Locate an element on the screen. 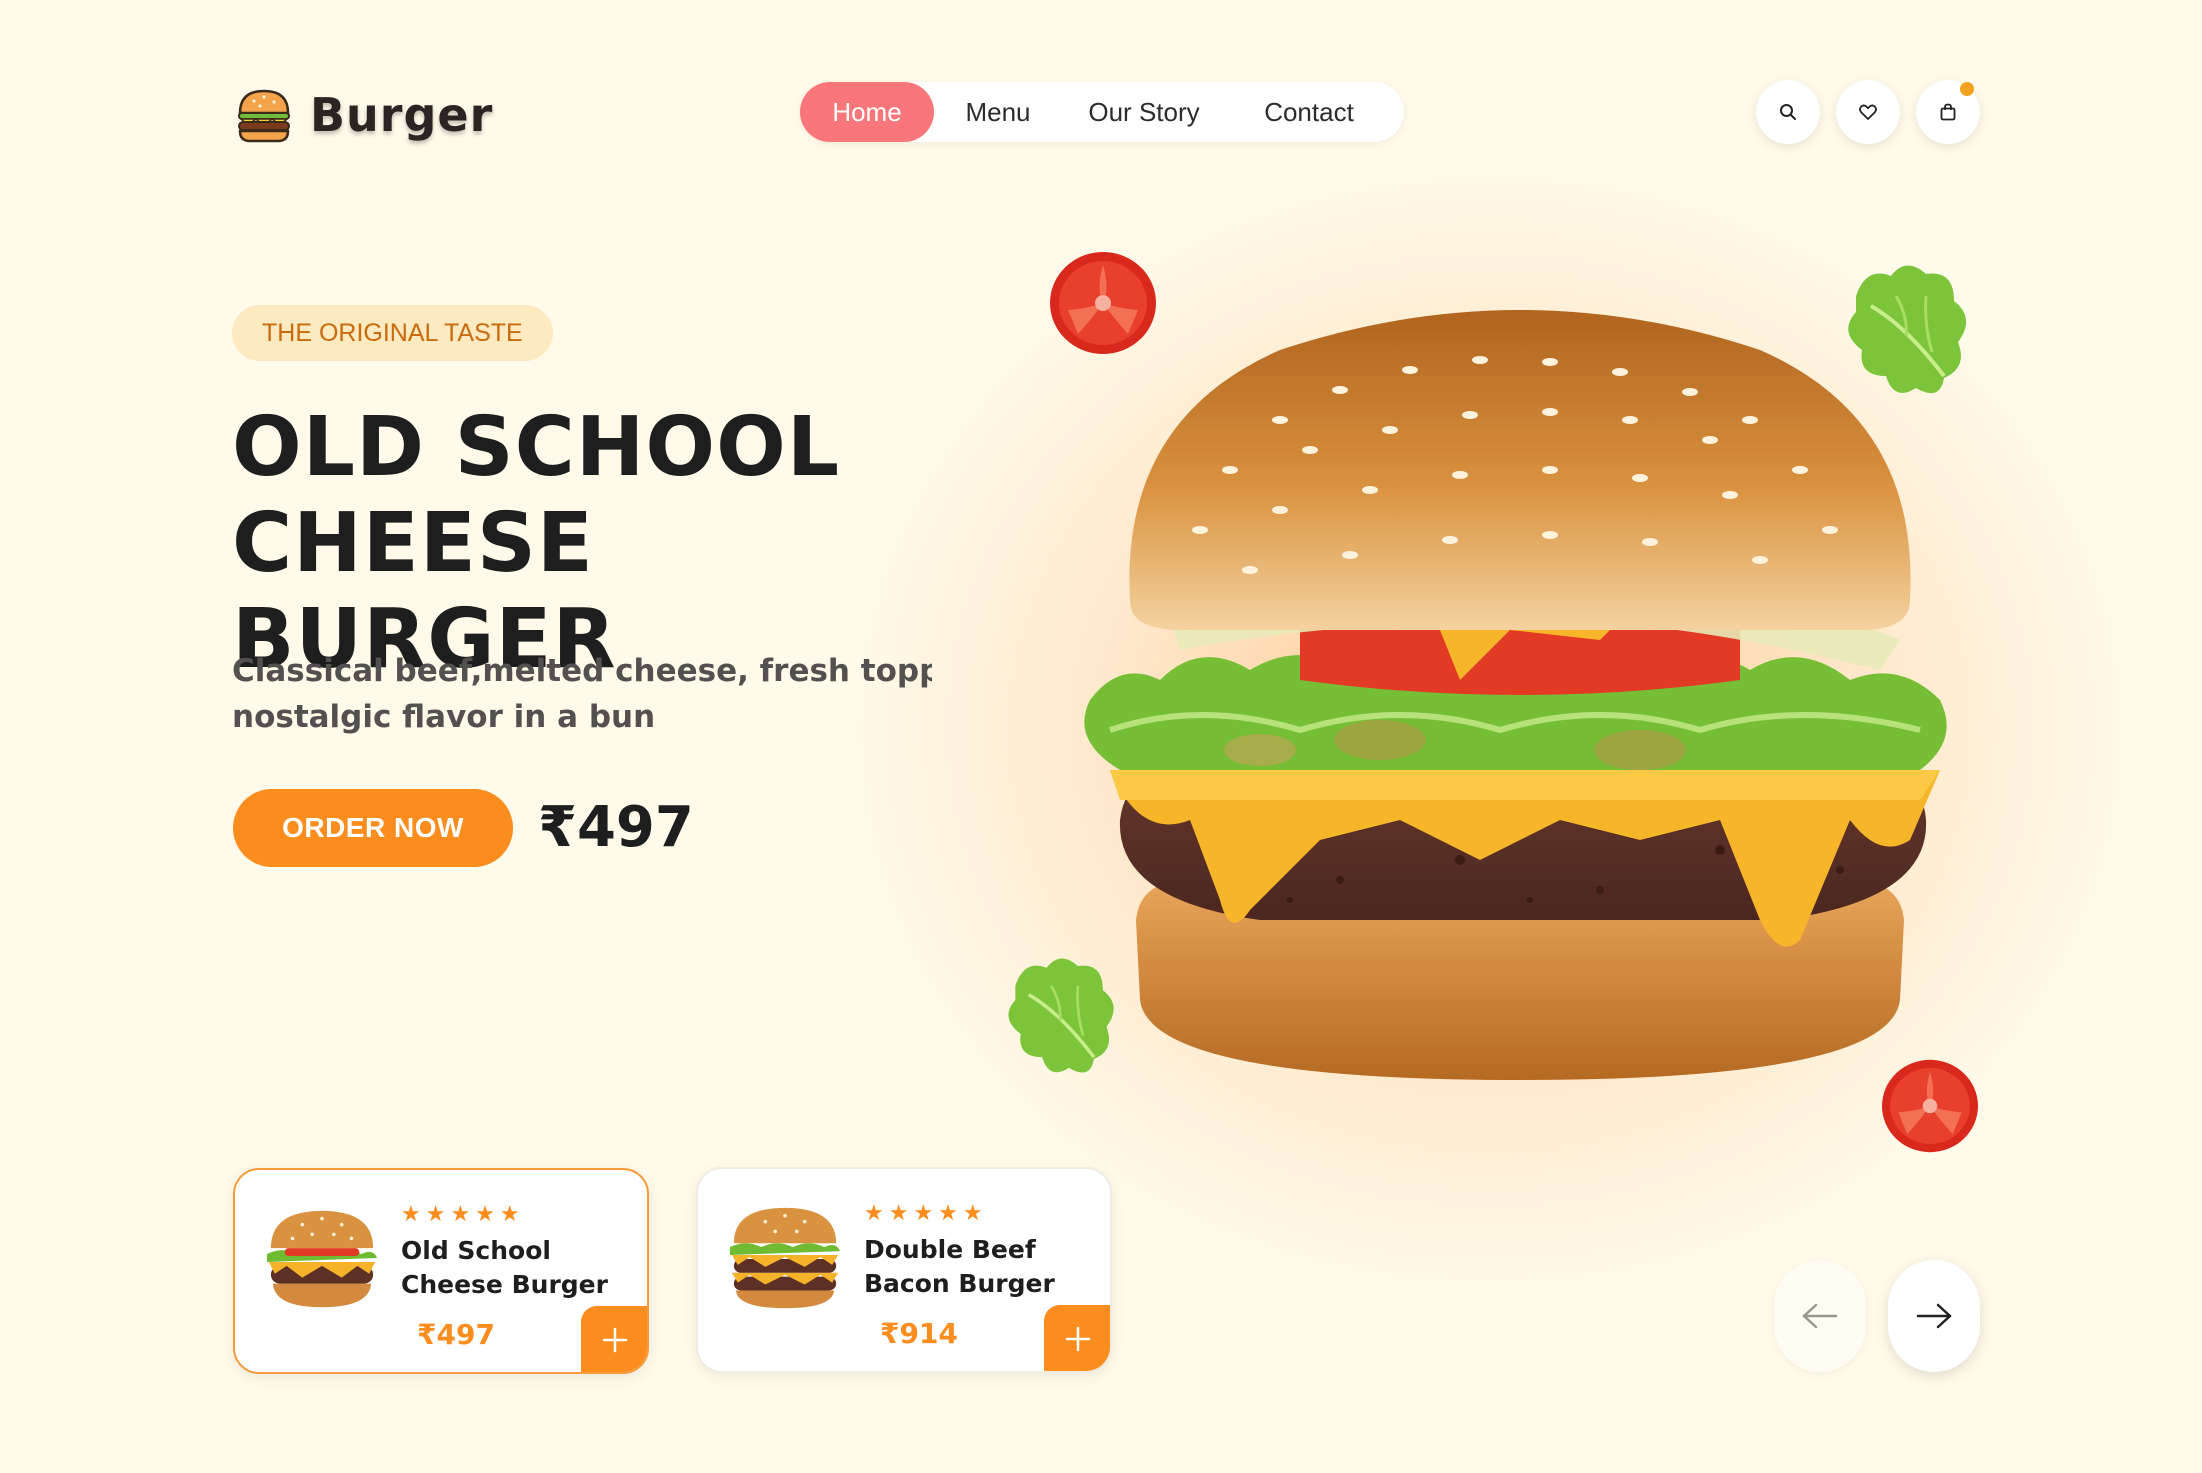  nav-item-contact: Contact is located at coordinates (1309, 112).